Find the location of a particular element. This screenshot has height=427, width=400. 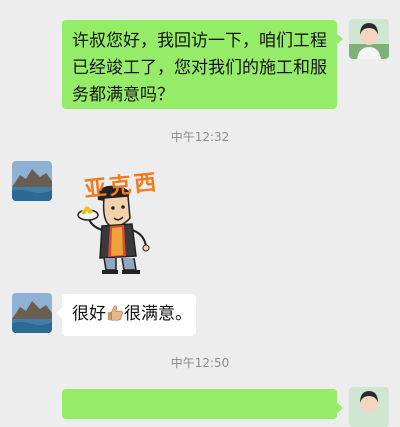

sent-message-bubble: 许叔您好，我回访一下，咱们工程已经竣工了，您对我们的施工和服务都满意吗？ is located at coordinates (202, 64).